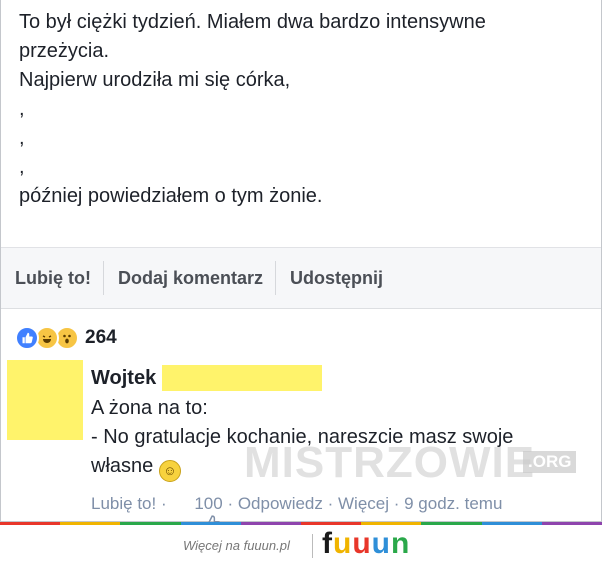 The height and width of the screenshot is (565, 602). Describe the element at coordinates (64, 51) in the screenshot. I see `post-line: przeżycia.` at that location.